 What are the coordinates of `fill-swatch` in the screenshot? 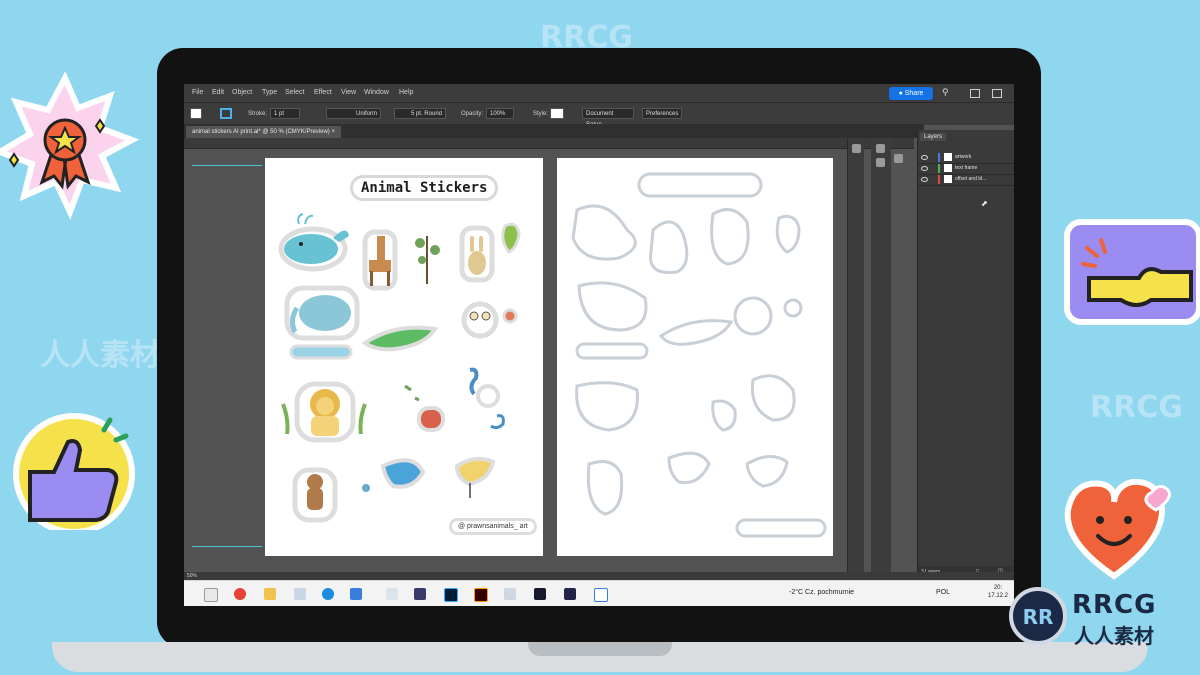 It's located at (196, 113).